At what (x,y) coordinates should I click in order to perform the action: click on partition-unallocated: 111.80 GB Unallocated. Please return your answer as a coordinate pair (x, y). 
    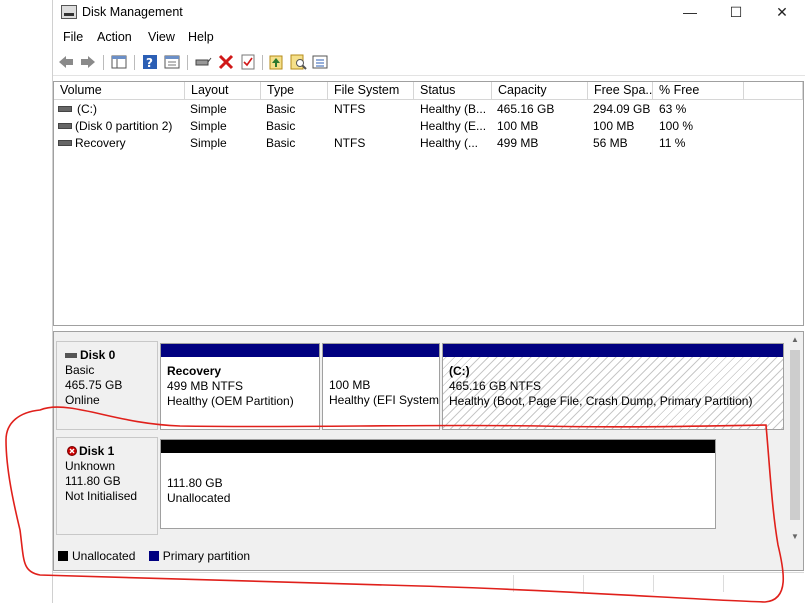
    Looking at the image, I should click on (438, 484).